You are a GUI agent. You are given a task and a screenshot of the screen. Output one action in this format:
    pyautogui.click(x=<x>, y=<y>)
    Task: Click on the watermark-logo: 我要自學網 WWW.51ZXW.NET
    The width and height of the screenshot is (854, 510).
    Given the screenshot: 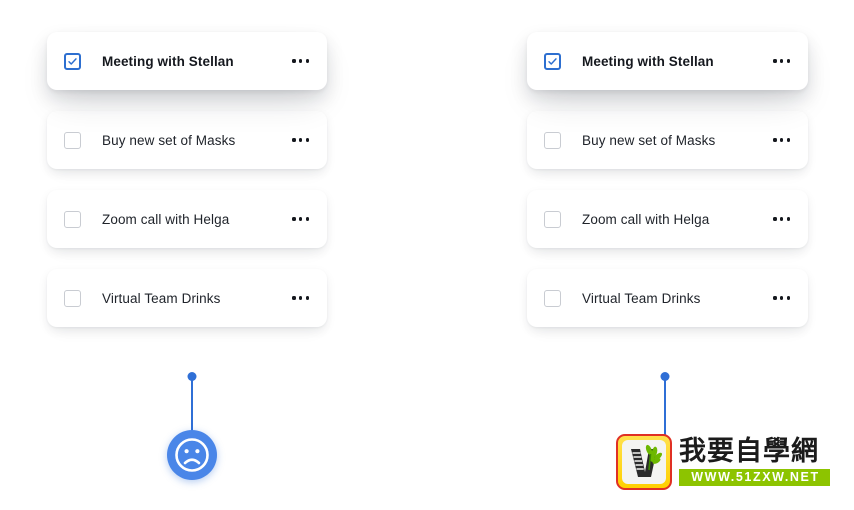 What is the action you would take?
    pyautogui.click(x=723, y=462)
    